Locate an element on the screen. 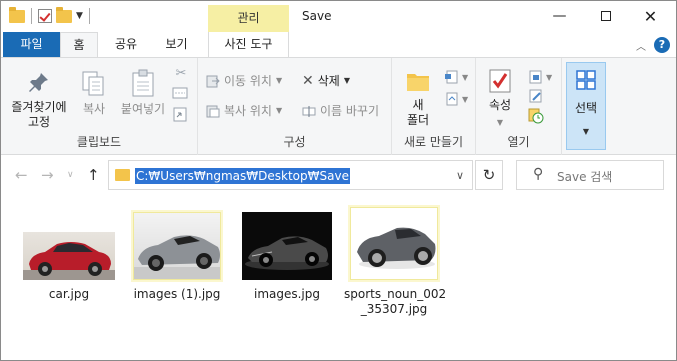 The width and height of the screenshot is (677, 361). new-folder-button: 새 폴더 is located at coordinates (418, 98).